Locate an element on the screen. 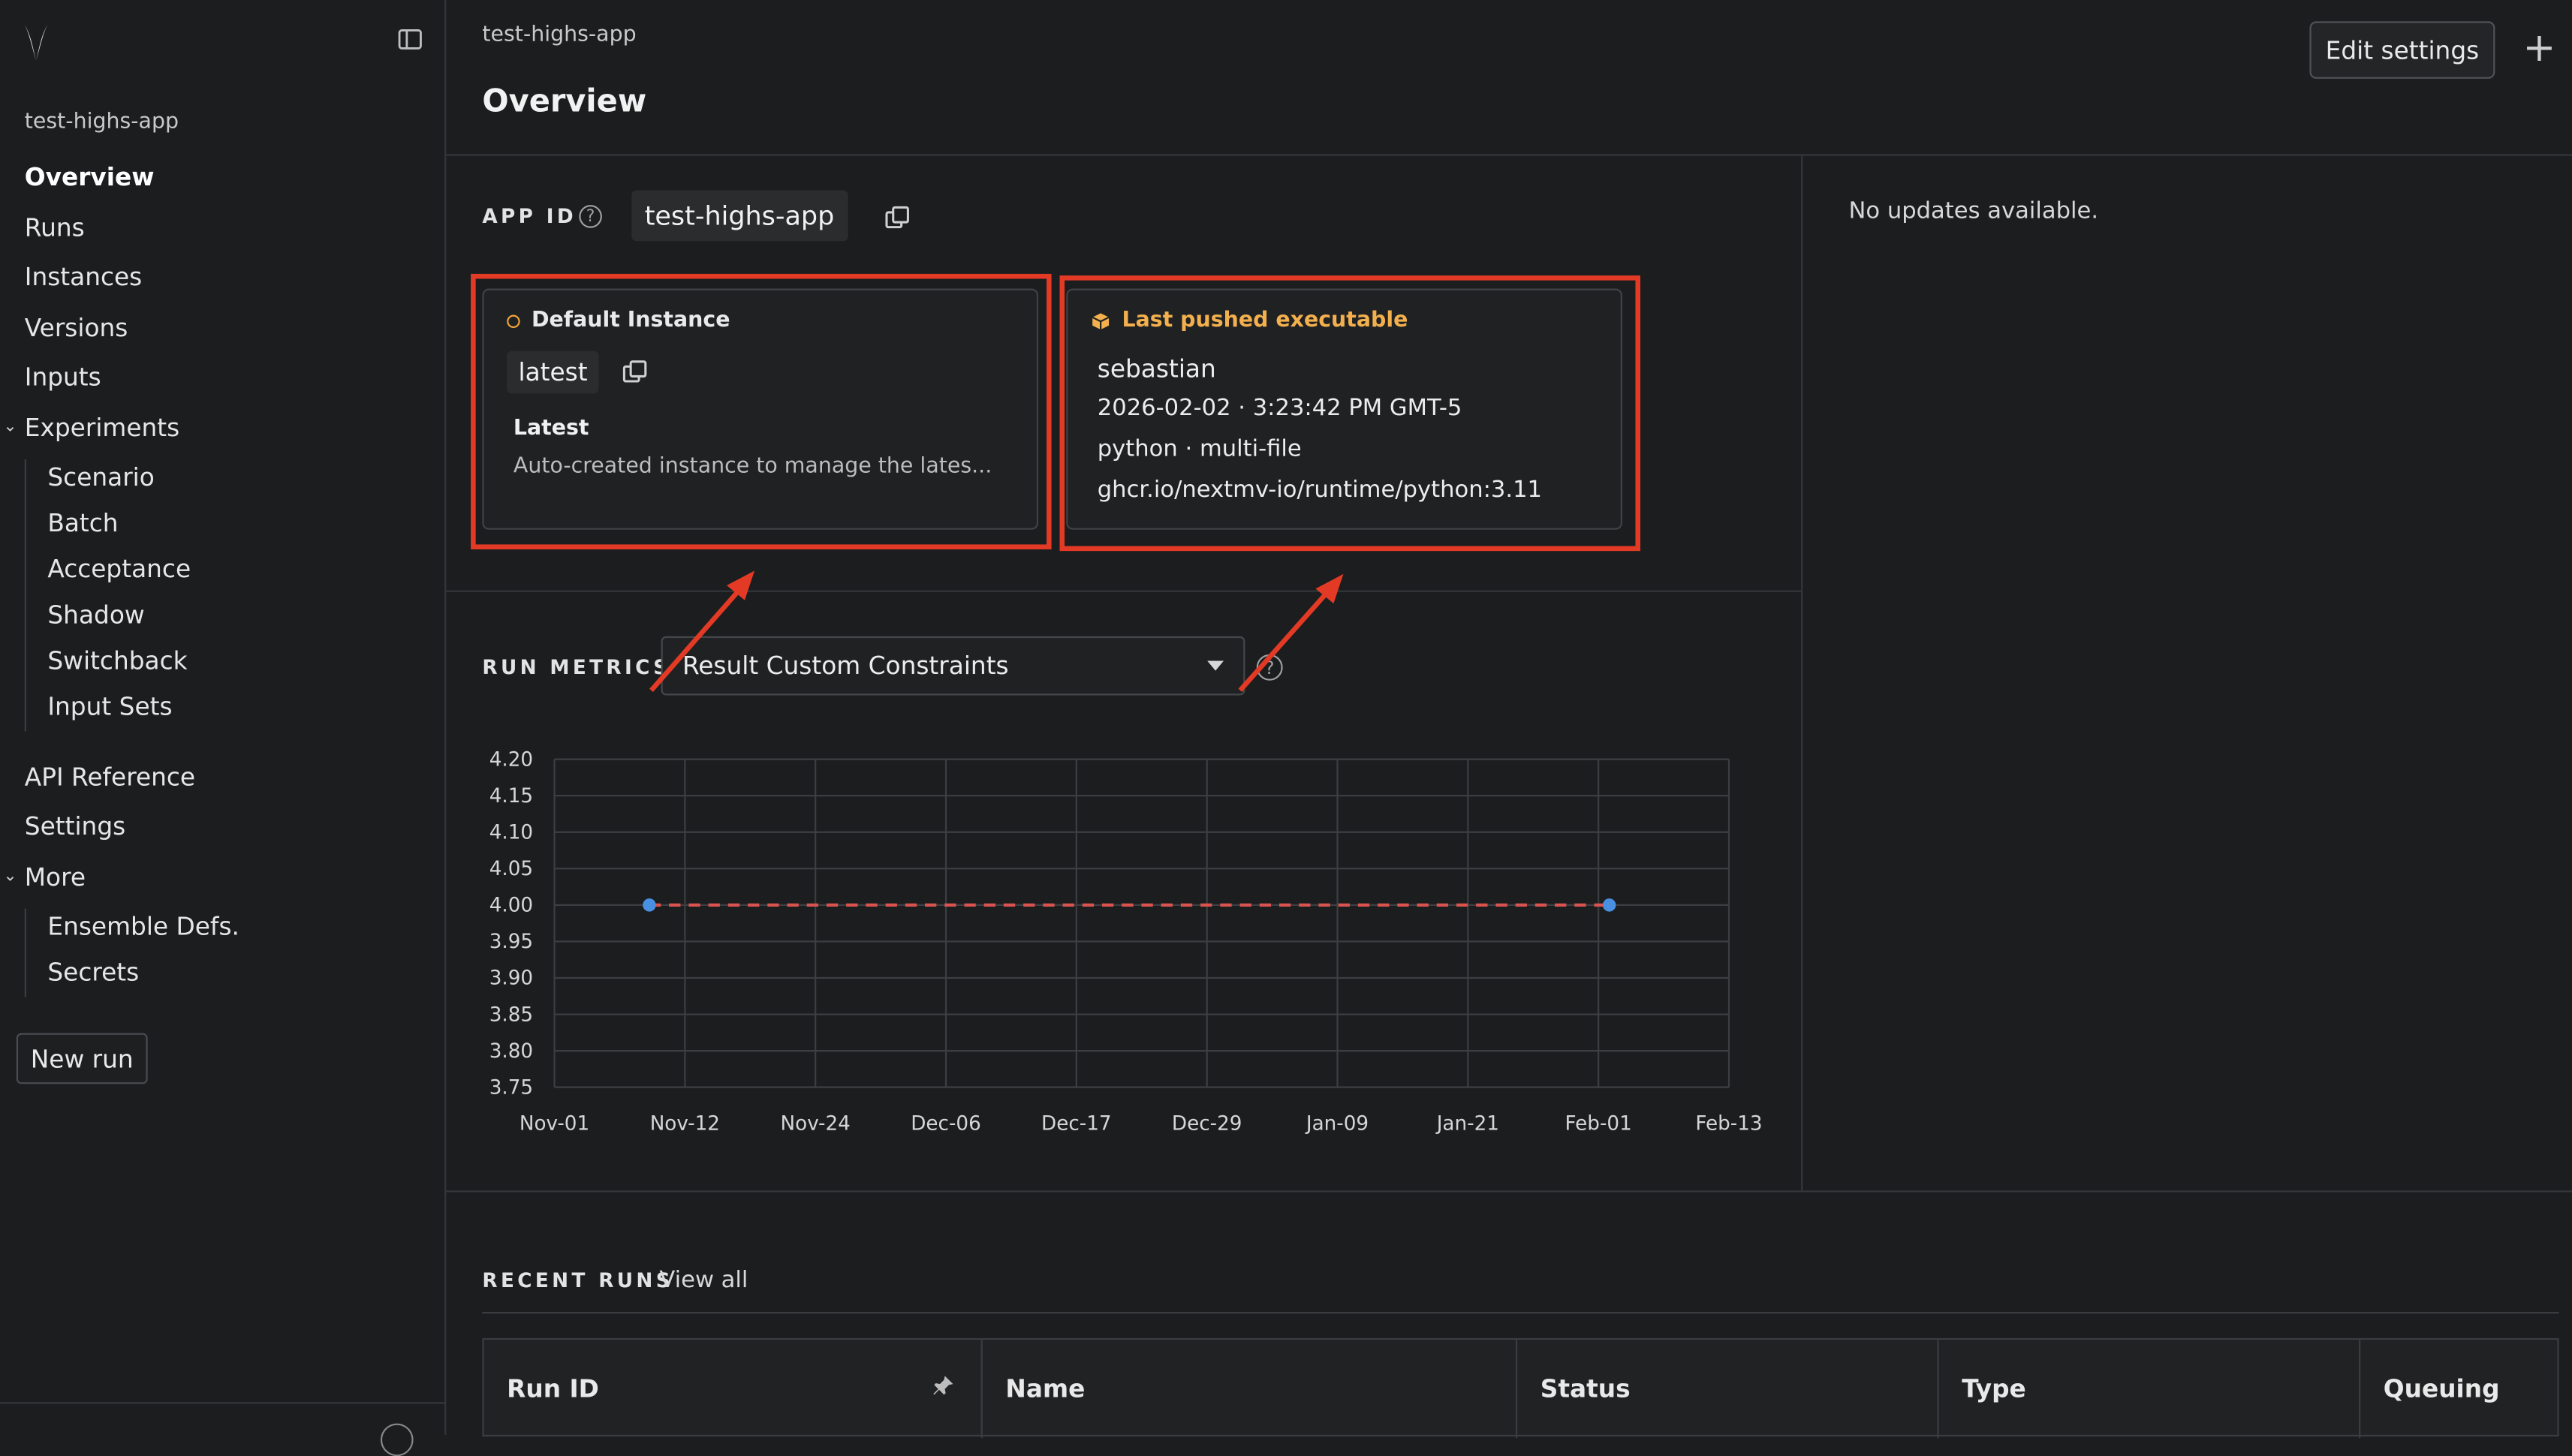 Image resolution: width=2572 pixels, height=1456 pixels. header-divider is located at coordinates (1509, 155).